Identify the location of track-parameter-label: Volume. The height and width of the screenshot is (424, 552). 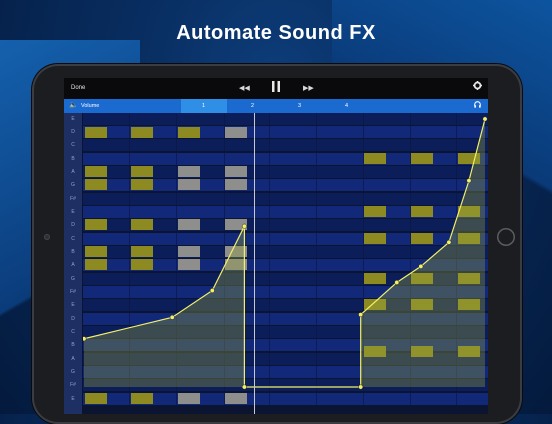
(90, 106).